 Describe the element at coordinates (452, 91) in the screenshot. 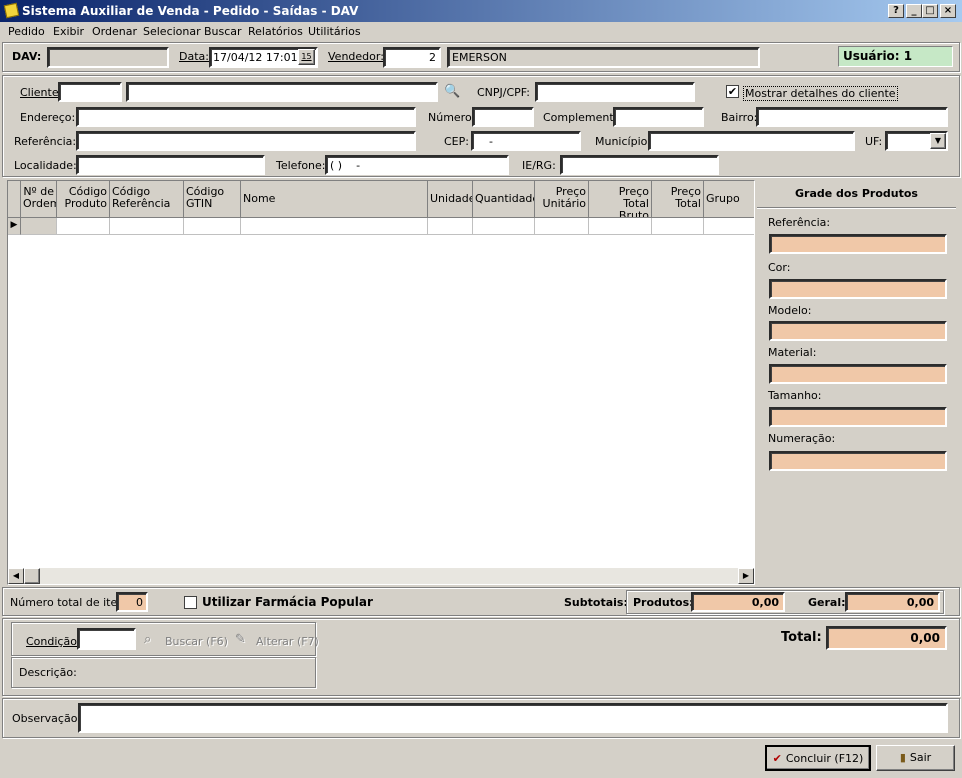

I see `binoculars-icon: 🔍` at that location.